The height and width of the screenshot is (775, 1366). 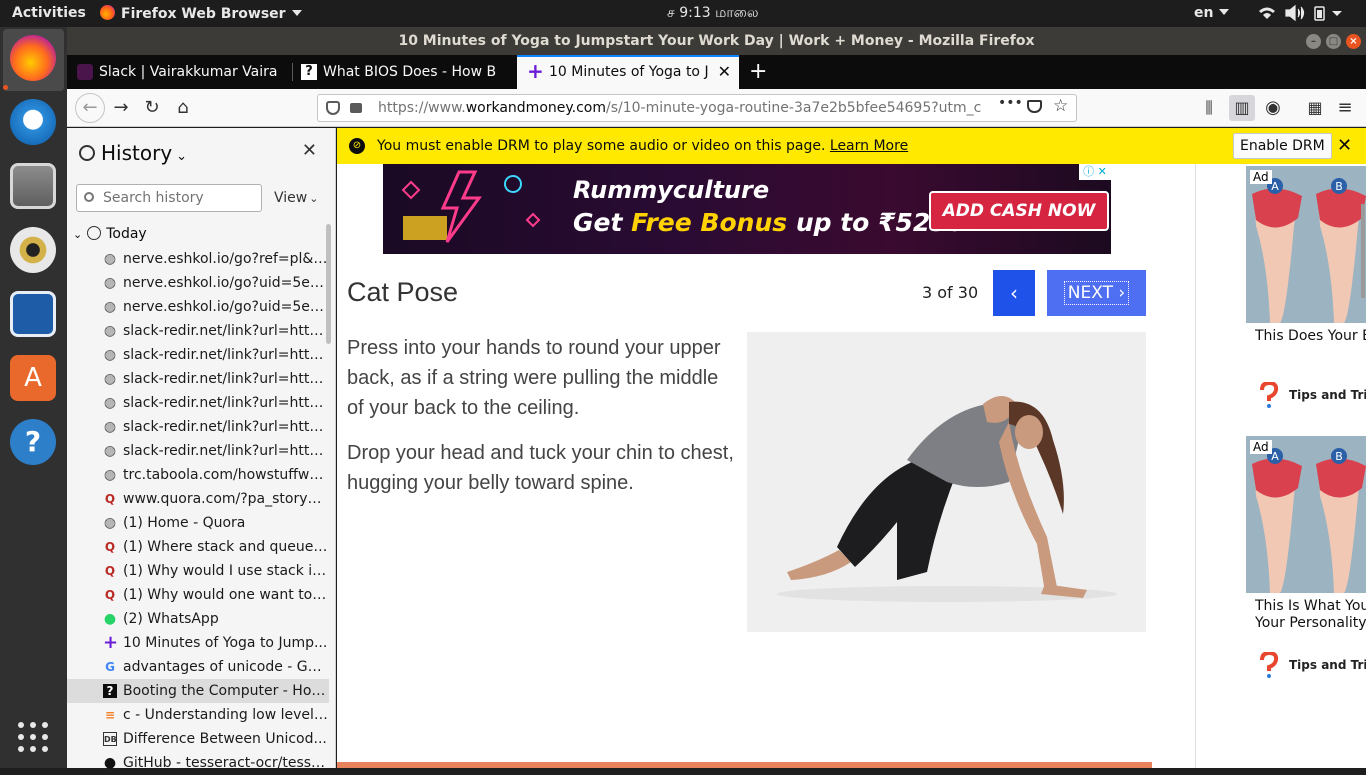 I want to click on add-cash-button: ADD CASH NOW, so click(x=1019, y=211).